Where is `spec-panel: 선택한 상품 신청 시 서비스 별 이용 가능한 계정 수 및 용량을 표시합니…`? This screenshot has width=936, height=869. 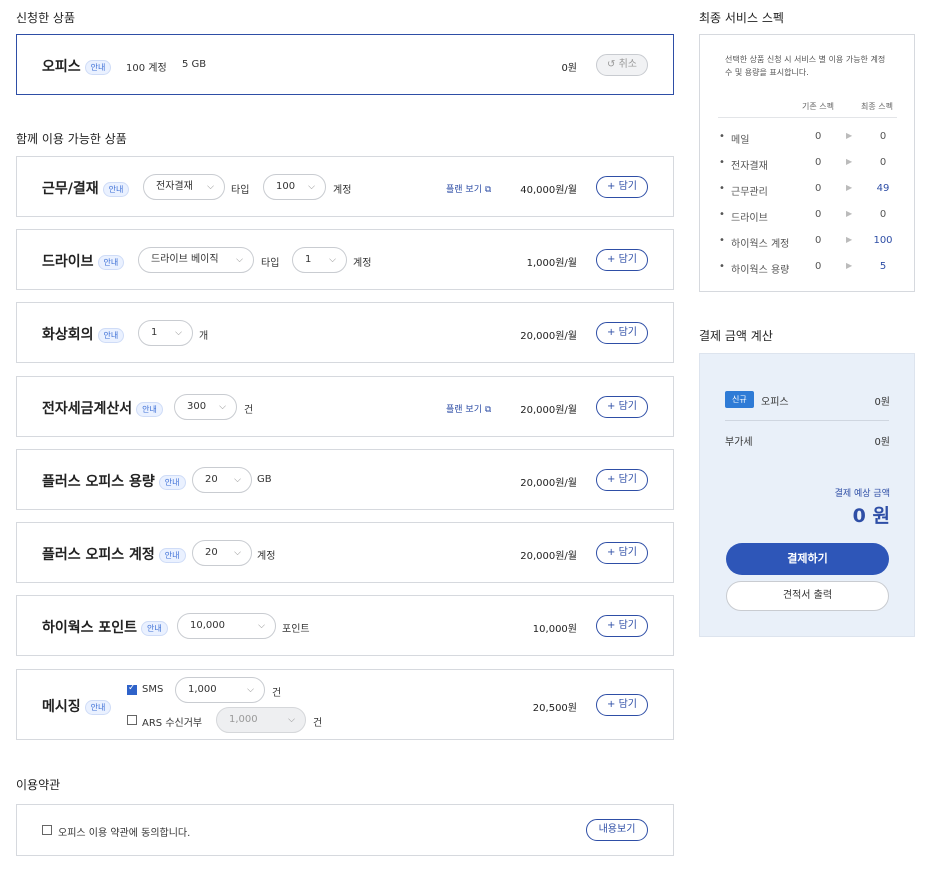 spec-panel: 선택한 상품 신청 시 서비스 별 이용 가능한 계정 수 및 용량을 표시합니… is located at coordinates (807, 163).